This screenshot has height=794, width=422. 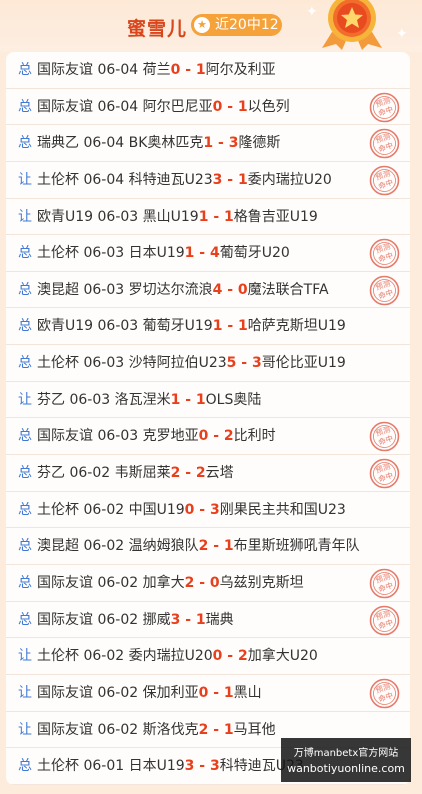 I want to click on list-item: 总国际友谊 06-04 荷兰0 - 1阿尔及利亚, so click(x=208, y=70).